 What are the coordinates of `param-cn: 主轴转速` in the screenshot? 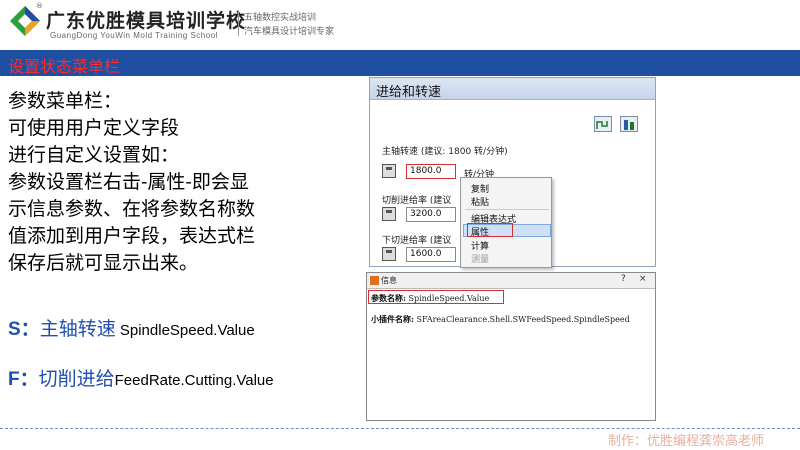 It's located at (77, 329).